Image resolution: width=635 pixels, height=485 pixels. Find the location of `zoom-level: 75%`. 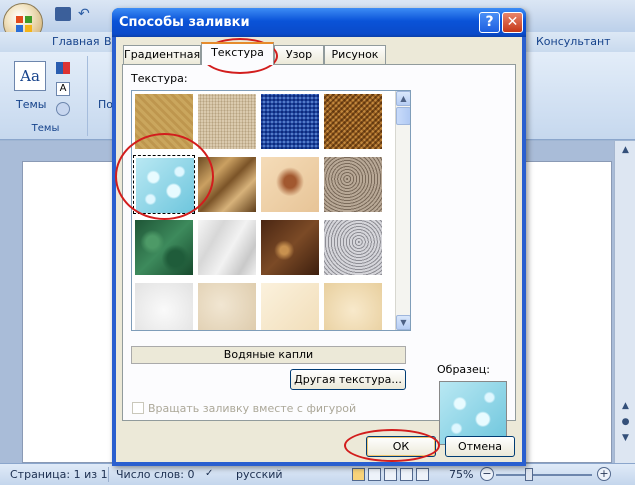

zoom-level: 75% is located at coordinates (461, 474).